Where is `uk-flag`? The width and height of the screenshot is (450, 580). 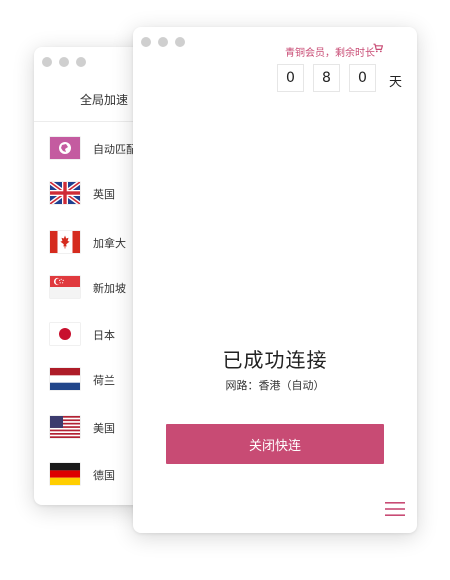
uk-flag is located at coordinates (65, 193).